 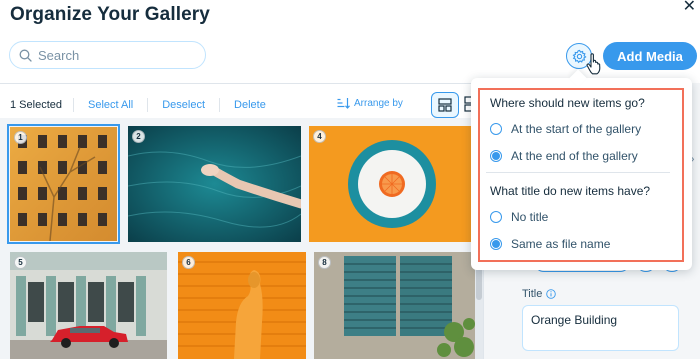 I want to click on selected-count: 1 Selected, so click(x=36, y=105).